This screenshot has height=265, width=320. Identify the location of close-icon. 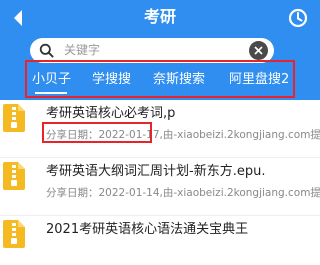
(258, 50).